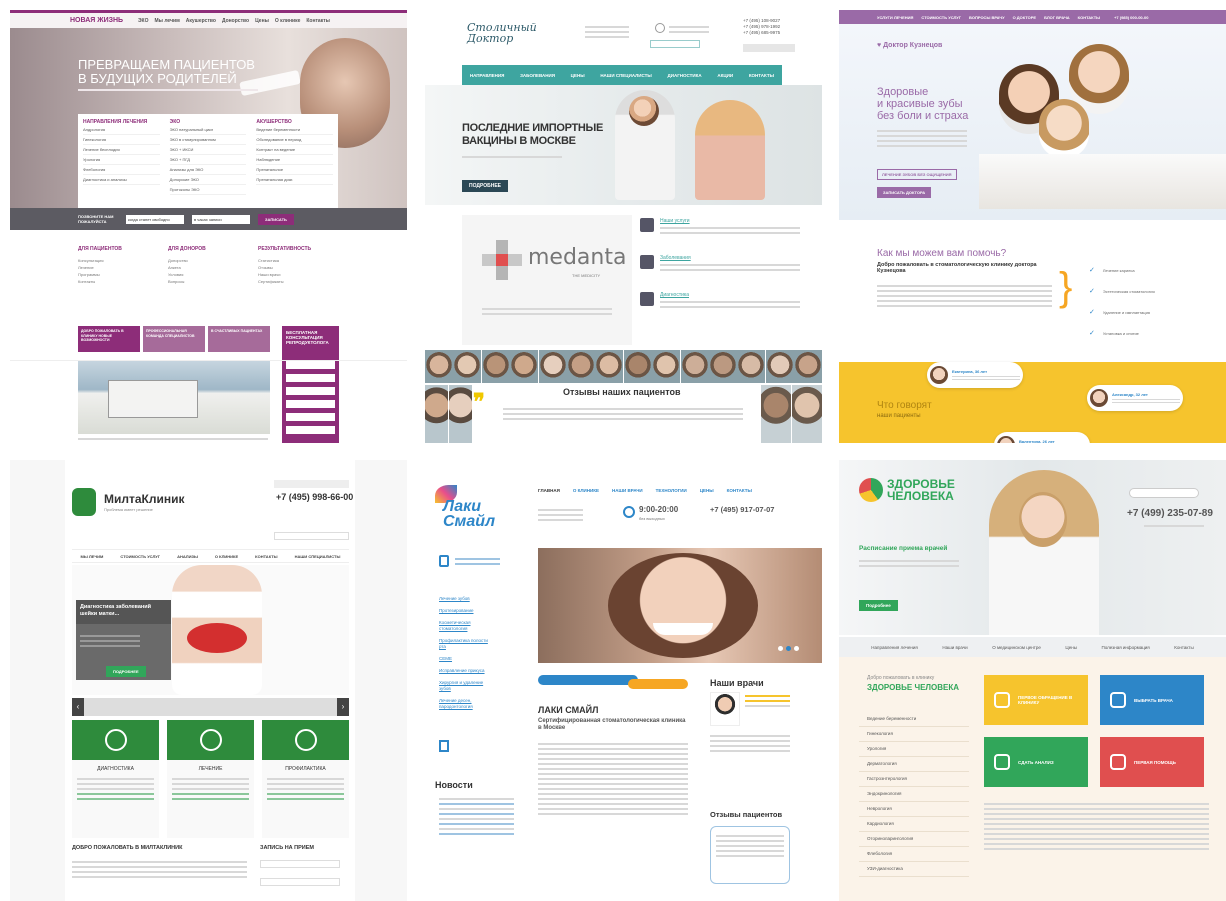 The image size is (1226, 901). Describe the element at coordinates (725, 709) in the screenshot. I see `doctor-photo` at that location.